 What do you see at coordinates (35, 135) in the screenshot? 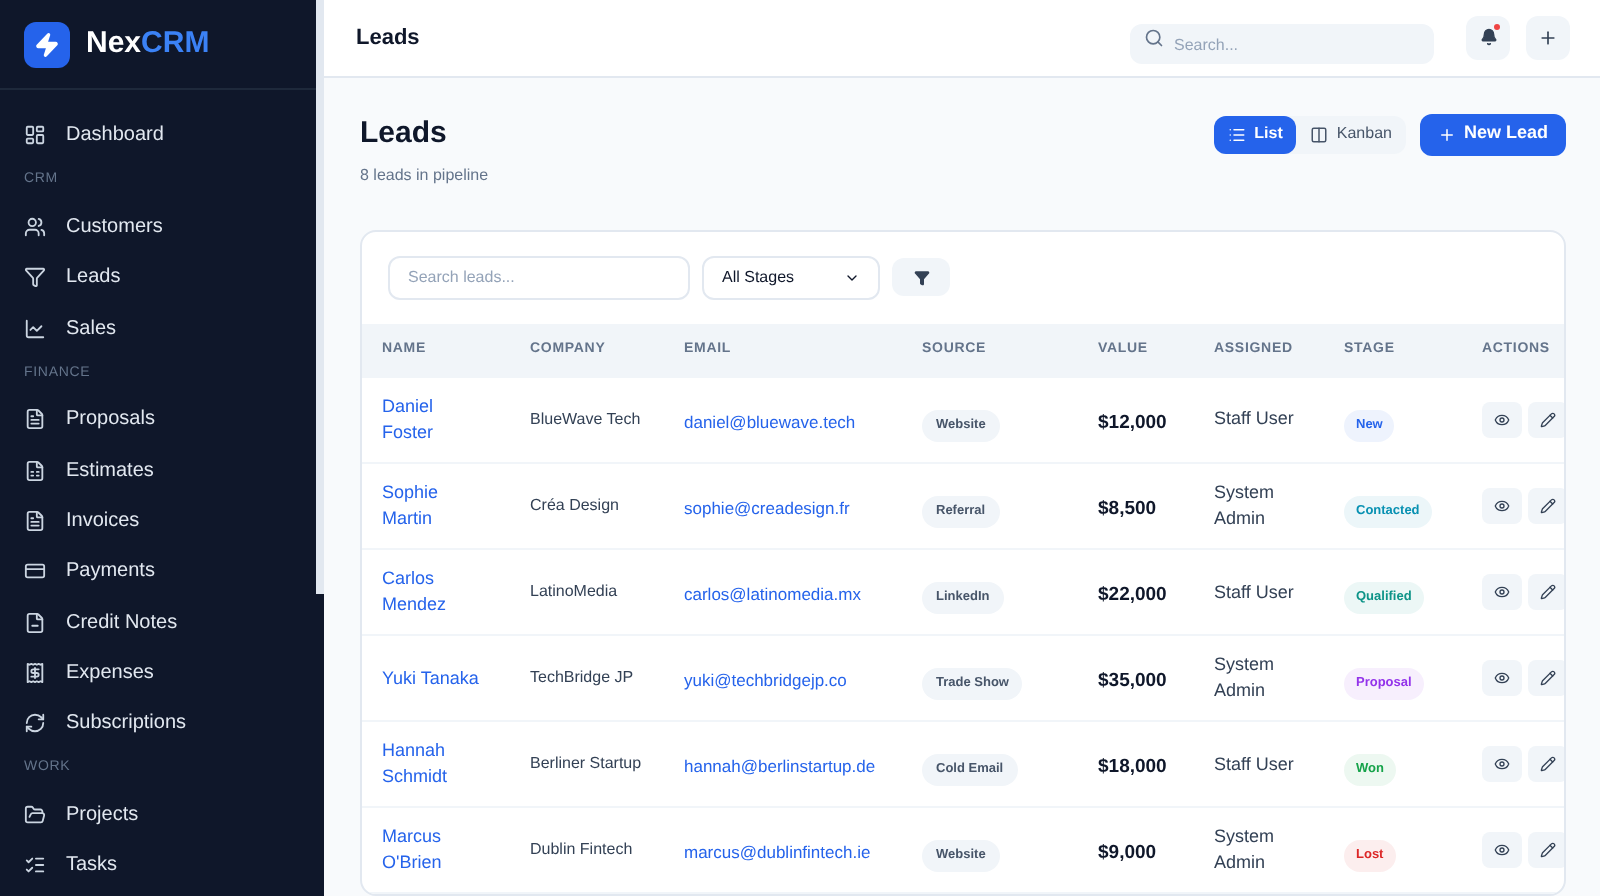
I see `dashboard-icon` at bounding box center [35, 135].